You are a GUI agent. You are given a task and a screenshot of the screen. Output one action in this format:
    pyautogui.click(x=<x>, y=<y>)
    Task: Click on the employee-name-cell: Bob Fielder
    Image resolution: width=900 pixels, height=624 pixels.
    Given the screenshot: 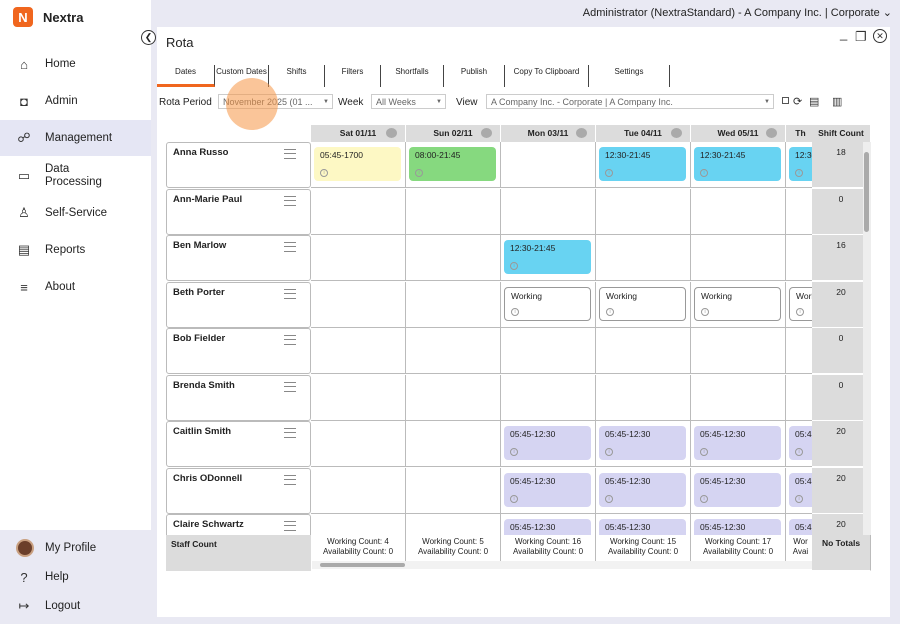 What is the action you would take?
    pyautogui.click(x=238, y=351)
    